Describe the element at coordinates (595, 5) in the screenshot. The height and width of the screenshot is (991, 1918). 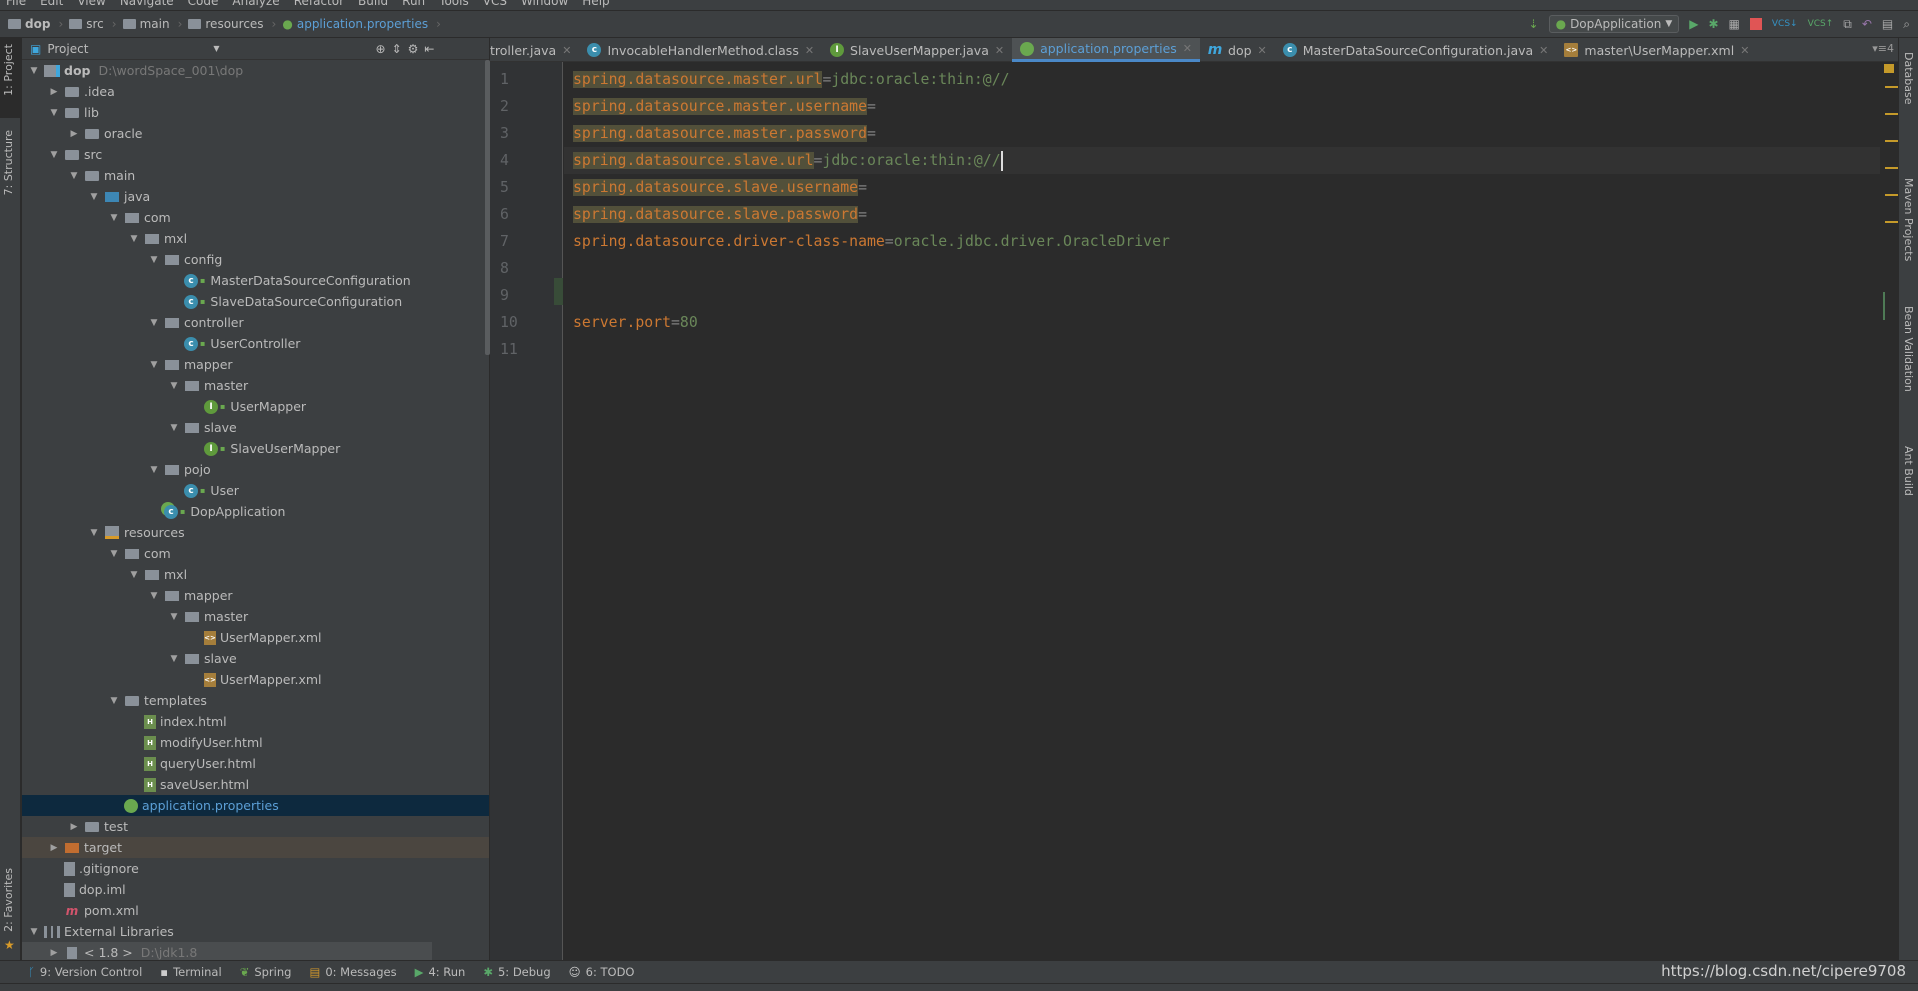
I see `menu-help: Help` at that location.